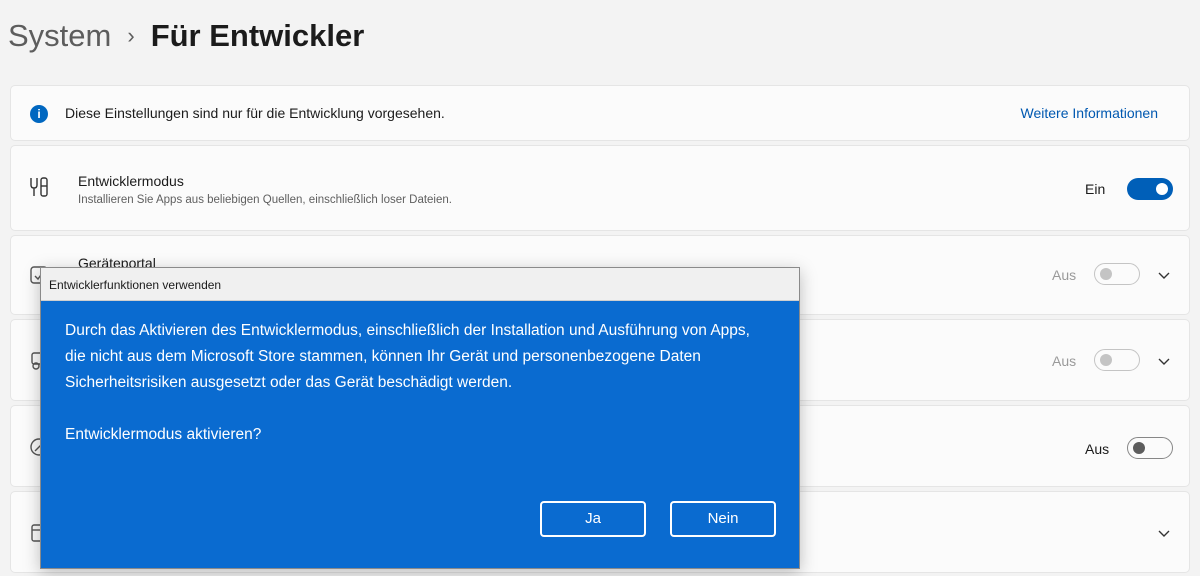  Describe the element at coordinates (257, 35) in the screenshot. I see `page-title: Für Entwickler` at that location.